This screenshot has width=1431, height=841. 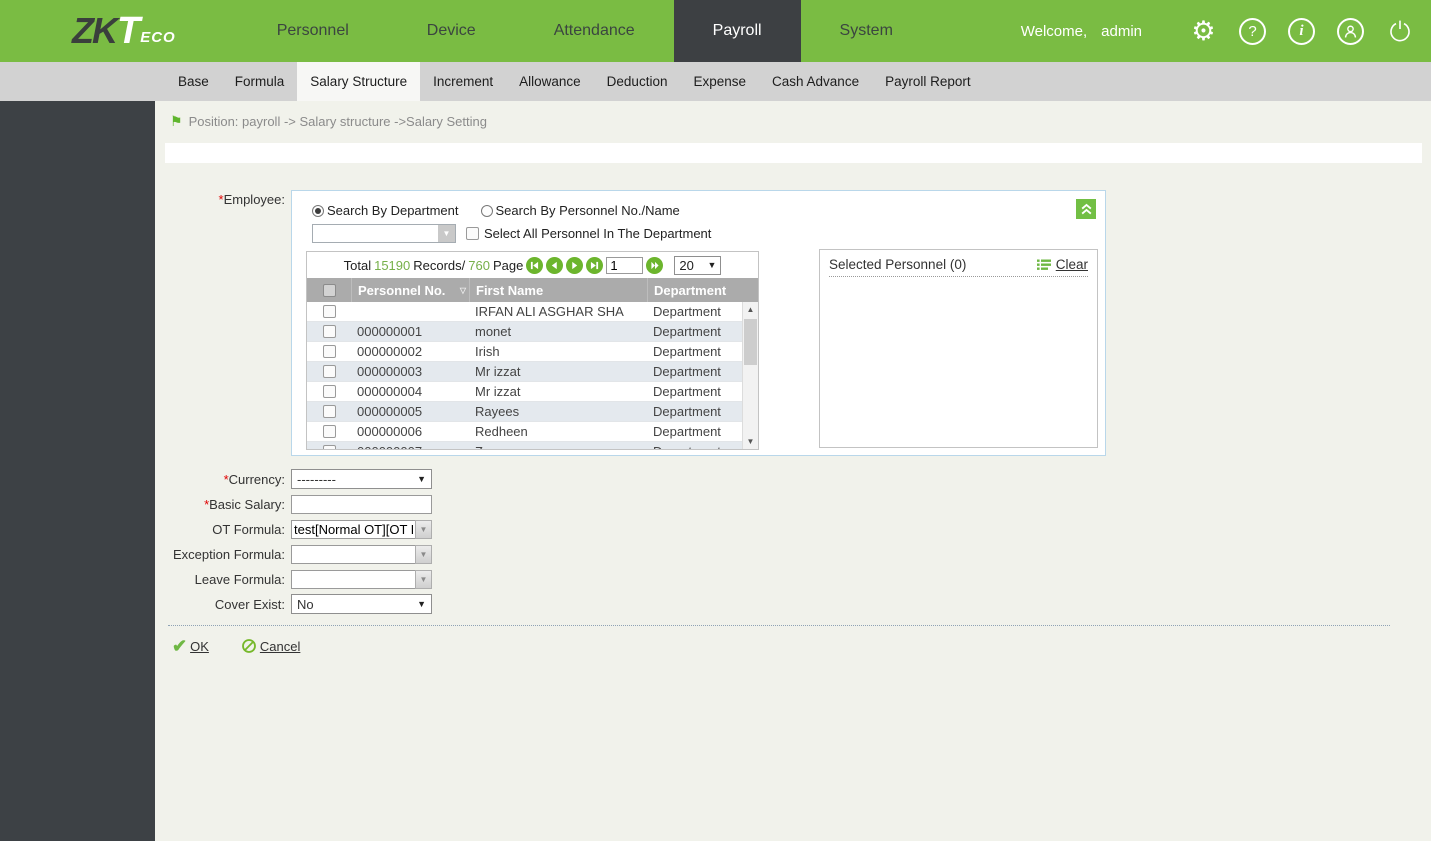 What do you see at coordinates (524, 332) in the screenshot?
I see `table-row: 000000001 monet Department` at bounding box center [524, 332].